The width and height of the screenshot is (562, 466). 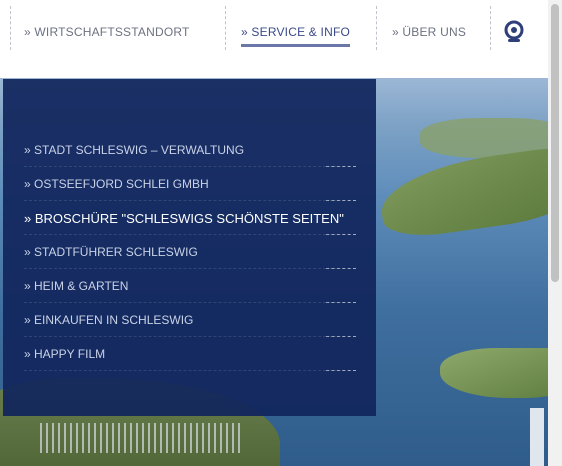 I want to click on menu-divider-accent, so click(x=341, y=370).